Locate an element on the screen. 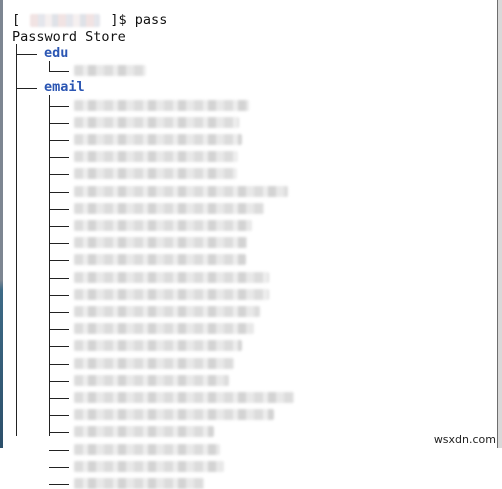  shell-prompt: [ ]$ pass is located at coordinates (89, 20).